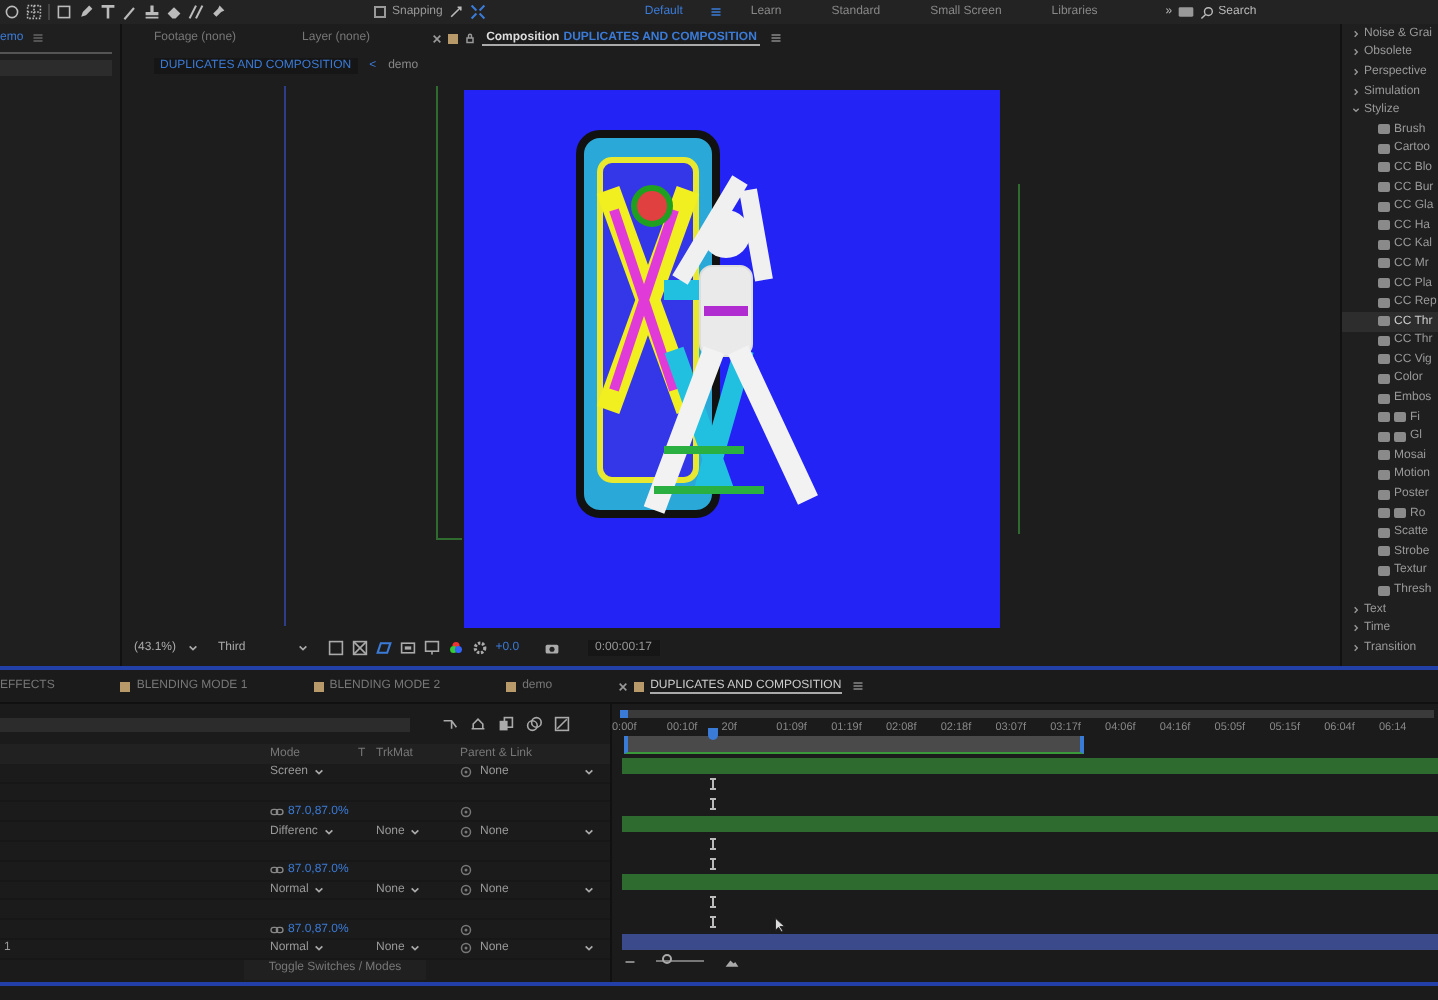  What do you see at coordinates (534, 724) in the screenshot?
I see `motion-blur-icon` at bounding box center [534, 724].